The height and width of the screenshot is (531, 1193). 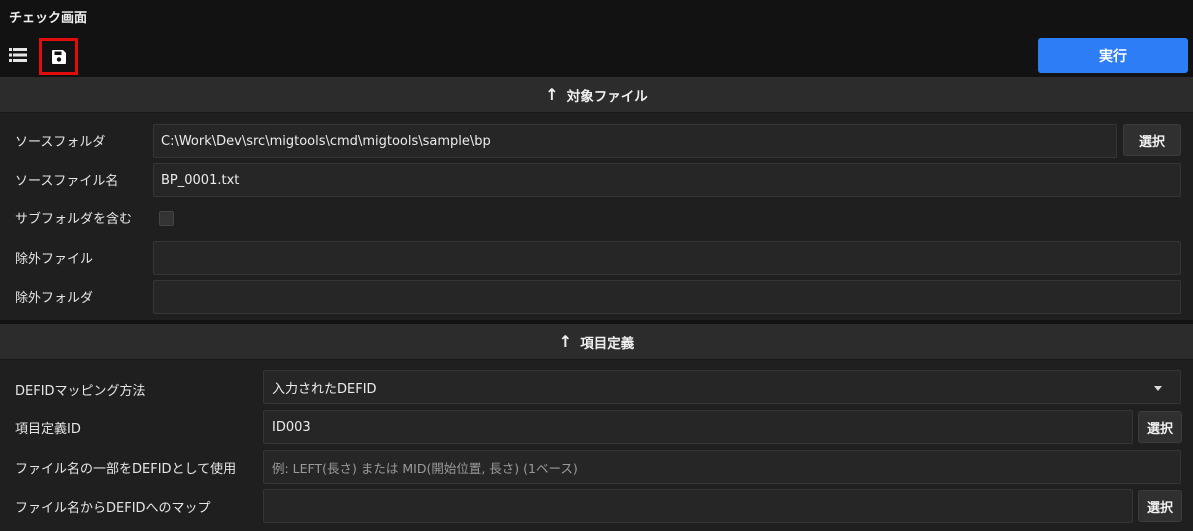 I want to click on filename-part-input: 例: LEFT(長さ) または MID(開始位置, 長さ) (1ベース), so click(x=722, y=467).